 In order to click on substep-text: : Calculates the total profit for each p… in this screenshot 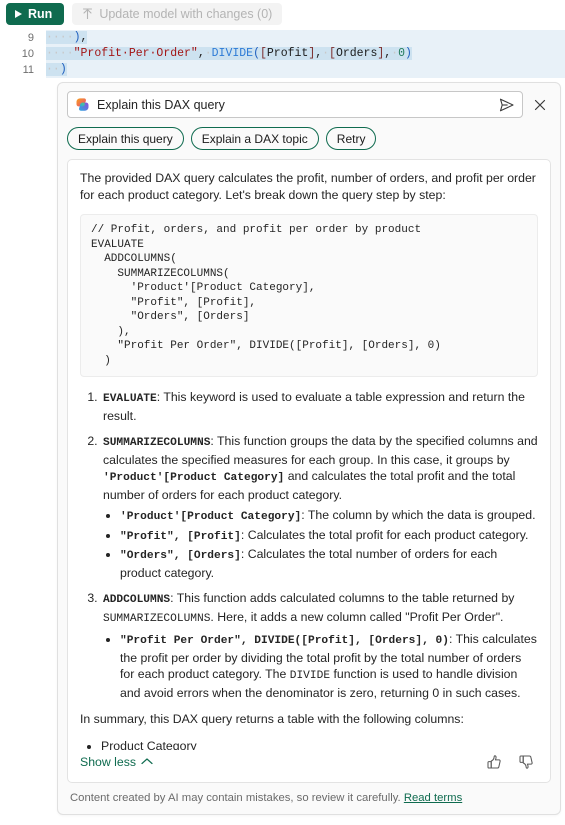, I will do `click(384, 534)`.